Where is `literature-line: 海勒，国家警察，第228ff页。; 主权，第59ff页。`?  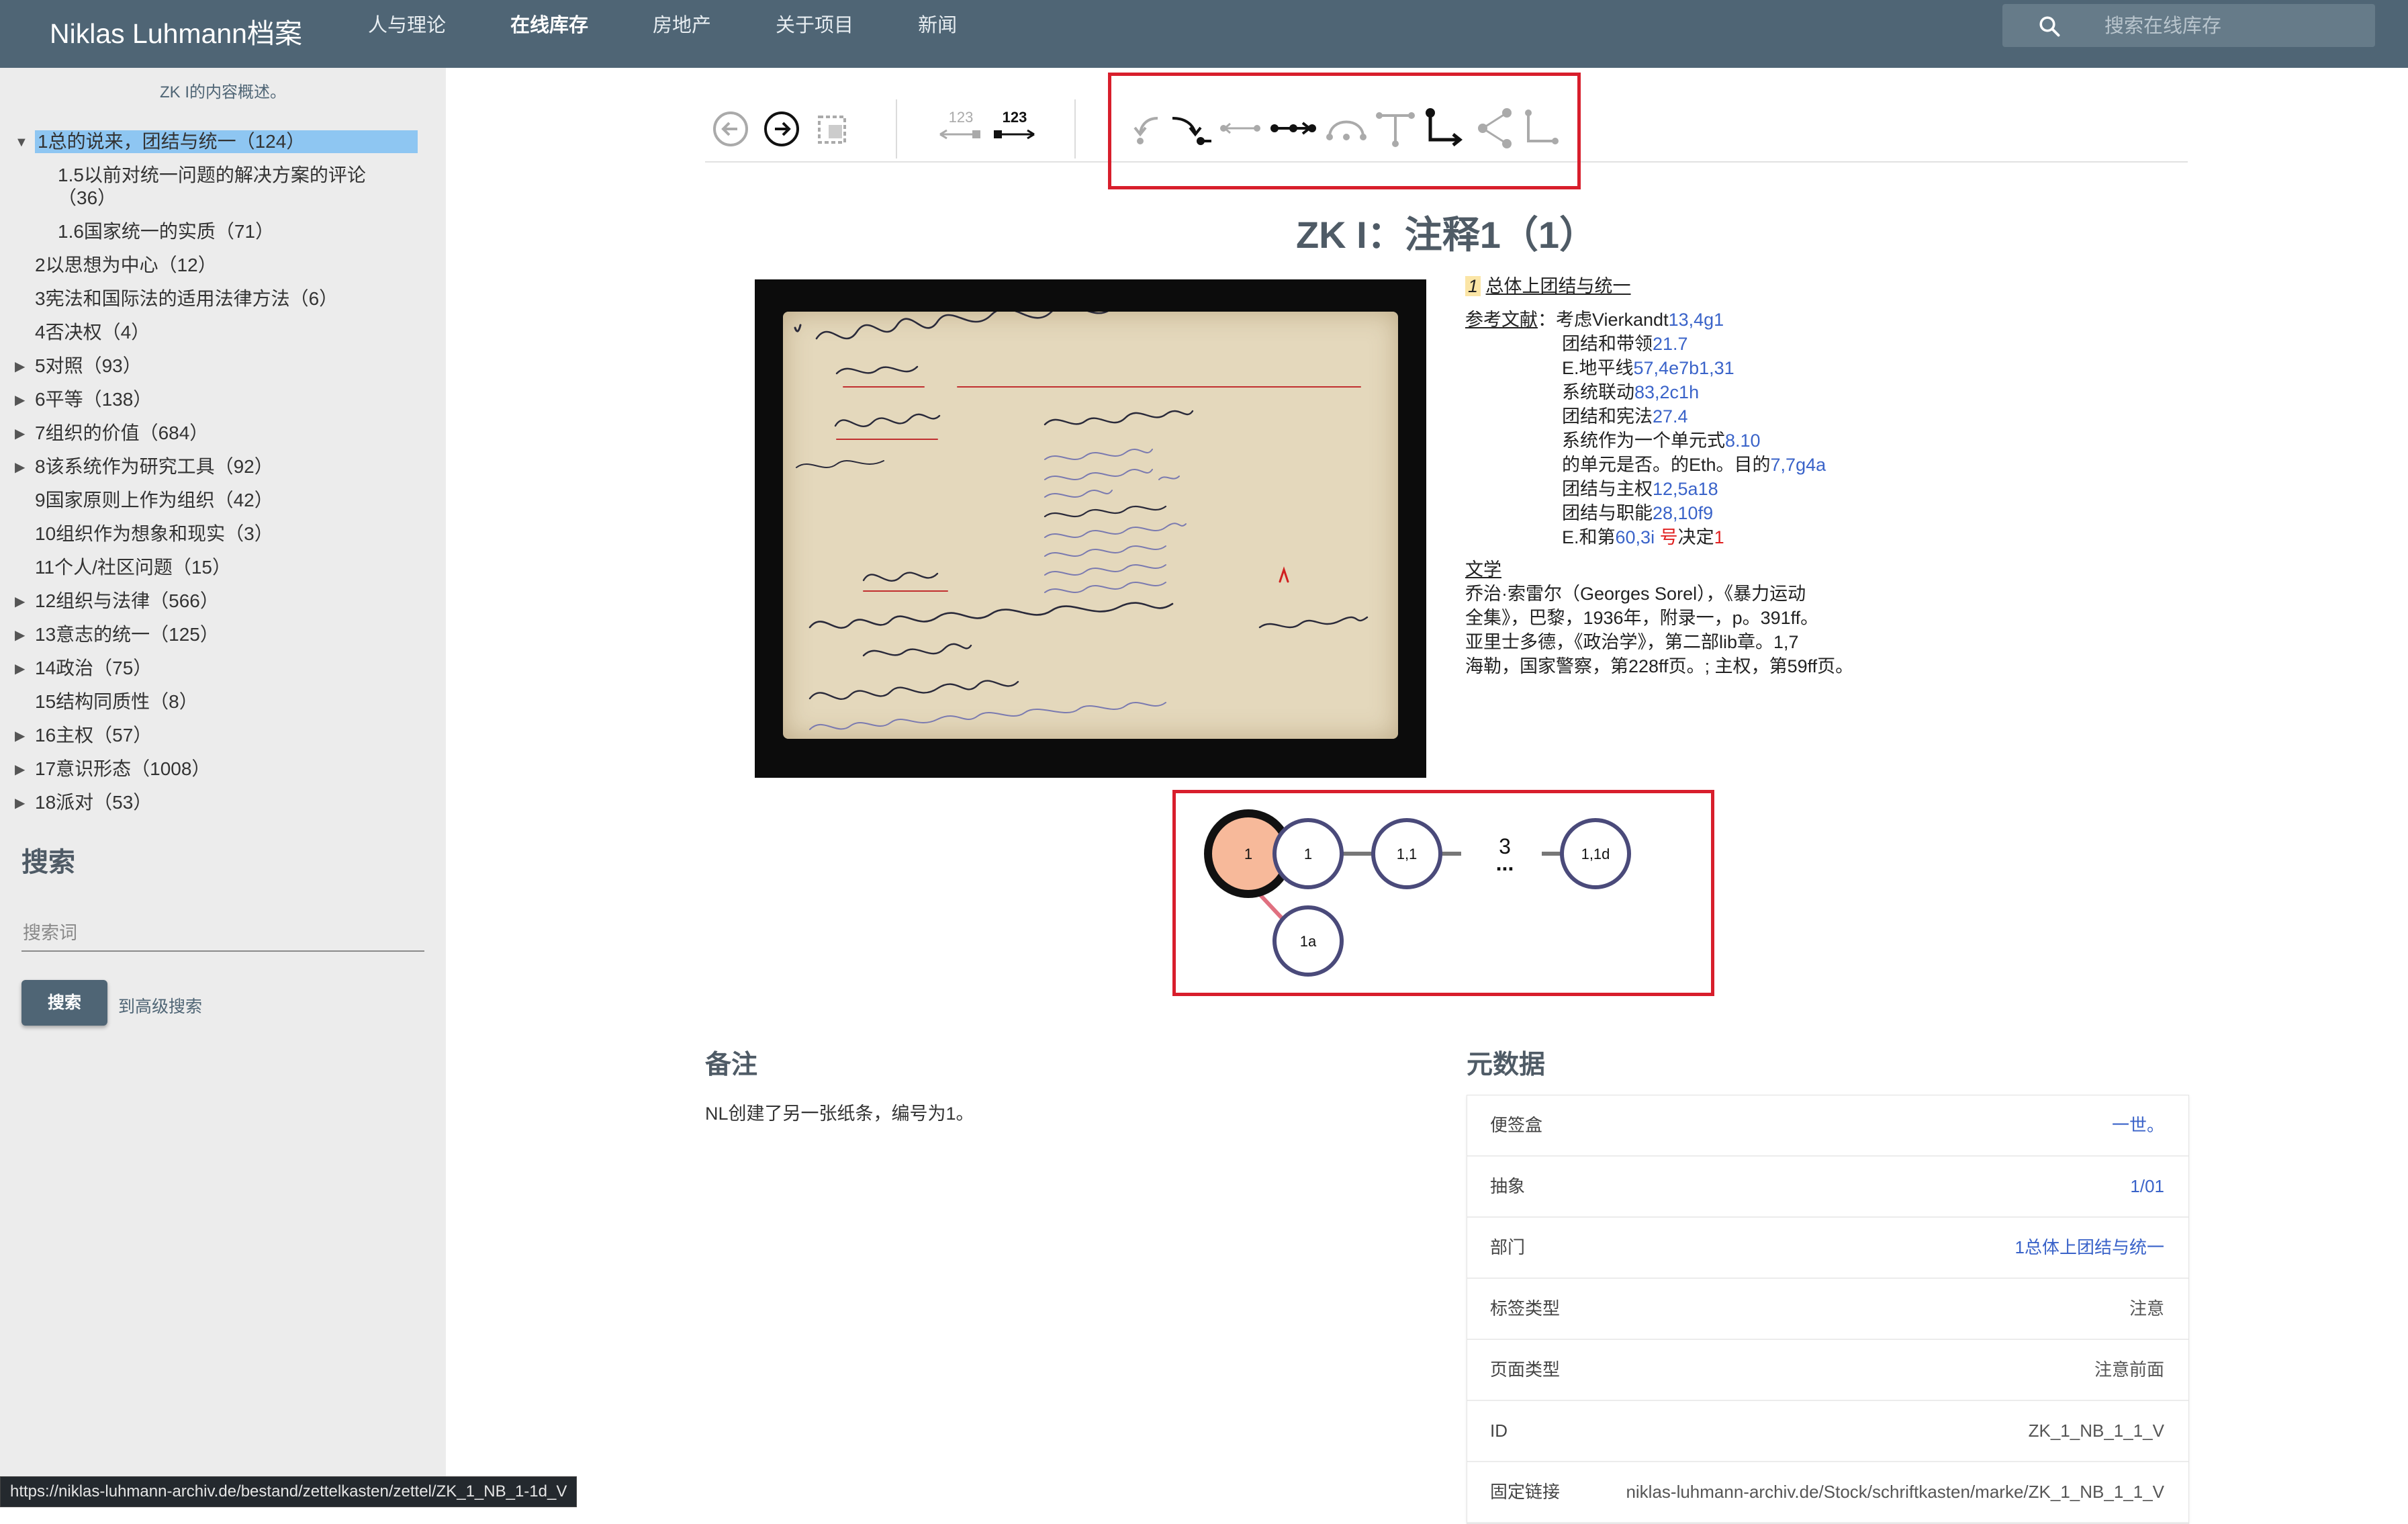
literature-line: 海勒，国家警察，第228ff页。; 主权，第59ff页。 is located at coordinates (1660, 666).